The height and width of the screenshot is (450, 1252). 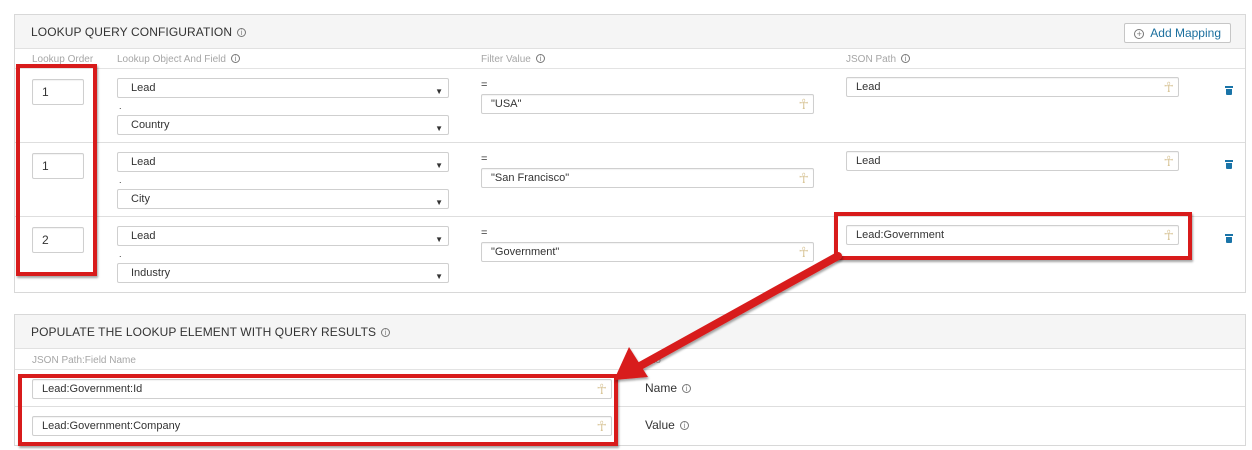 What do you see at coordinates (318, 410) in the screenshot?
I see `annotation-box-populate-fields` at bounding box center [318, 410].